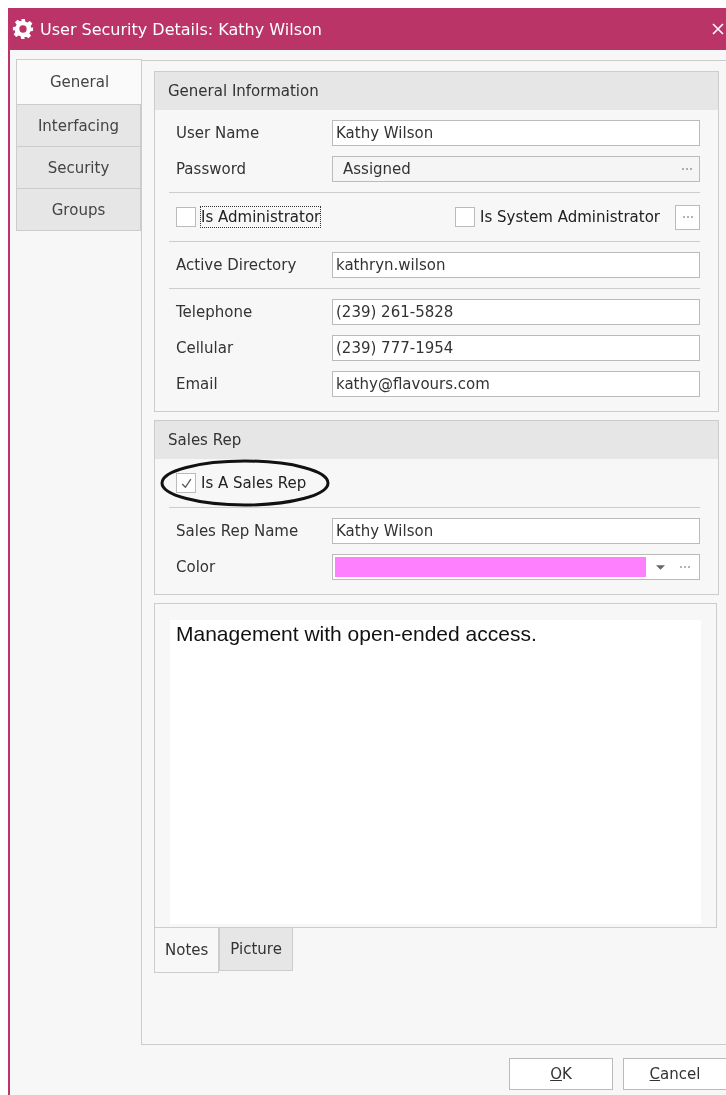 Image resolution: width=726 pixels, height=1095 pixels. Describe the element at coordinates (516, 169) in the screenshot. I see `password-field: Assigned` at that location.